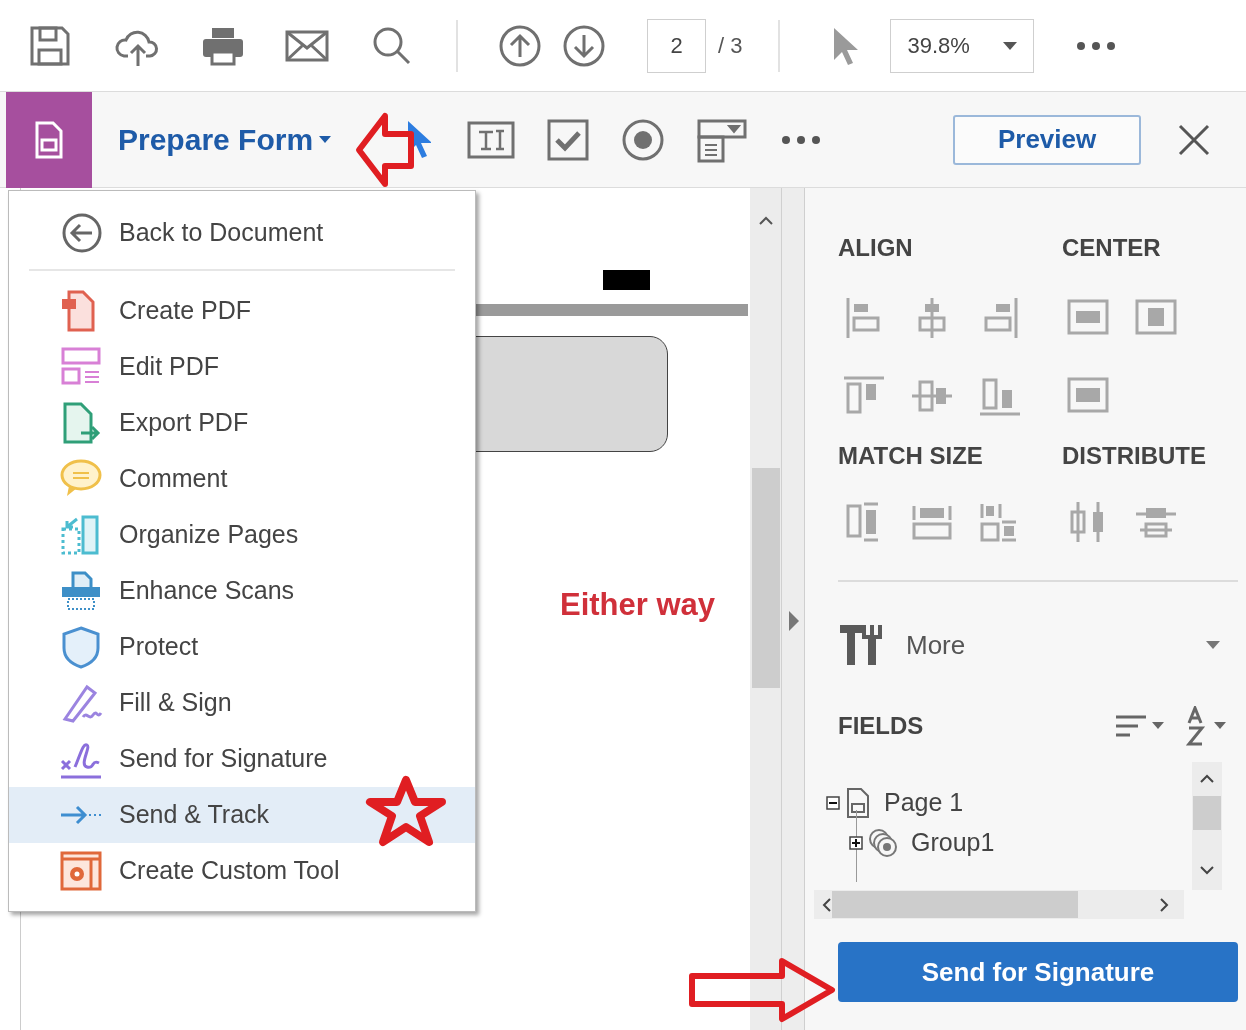  Describe the element at coordinates (826, 905) in the screenshot. I see `scroll-left-icon` at that location.